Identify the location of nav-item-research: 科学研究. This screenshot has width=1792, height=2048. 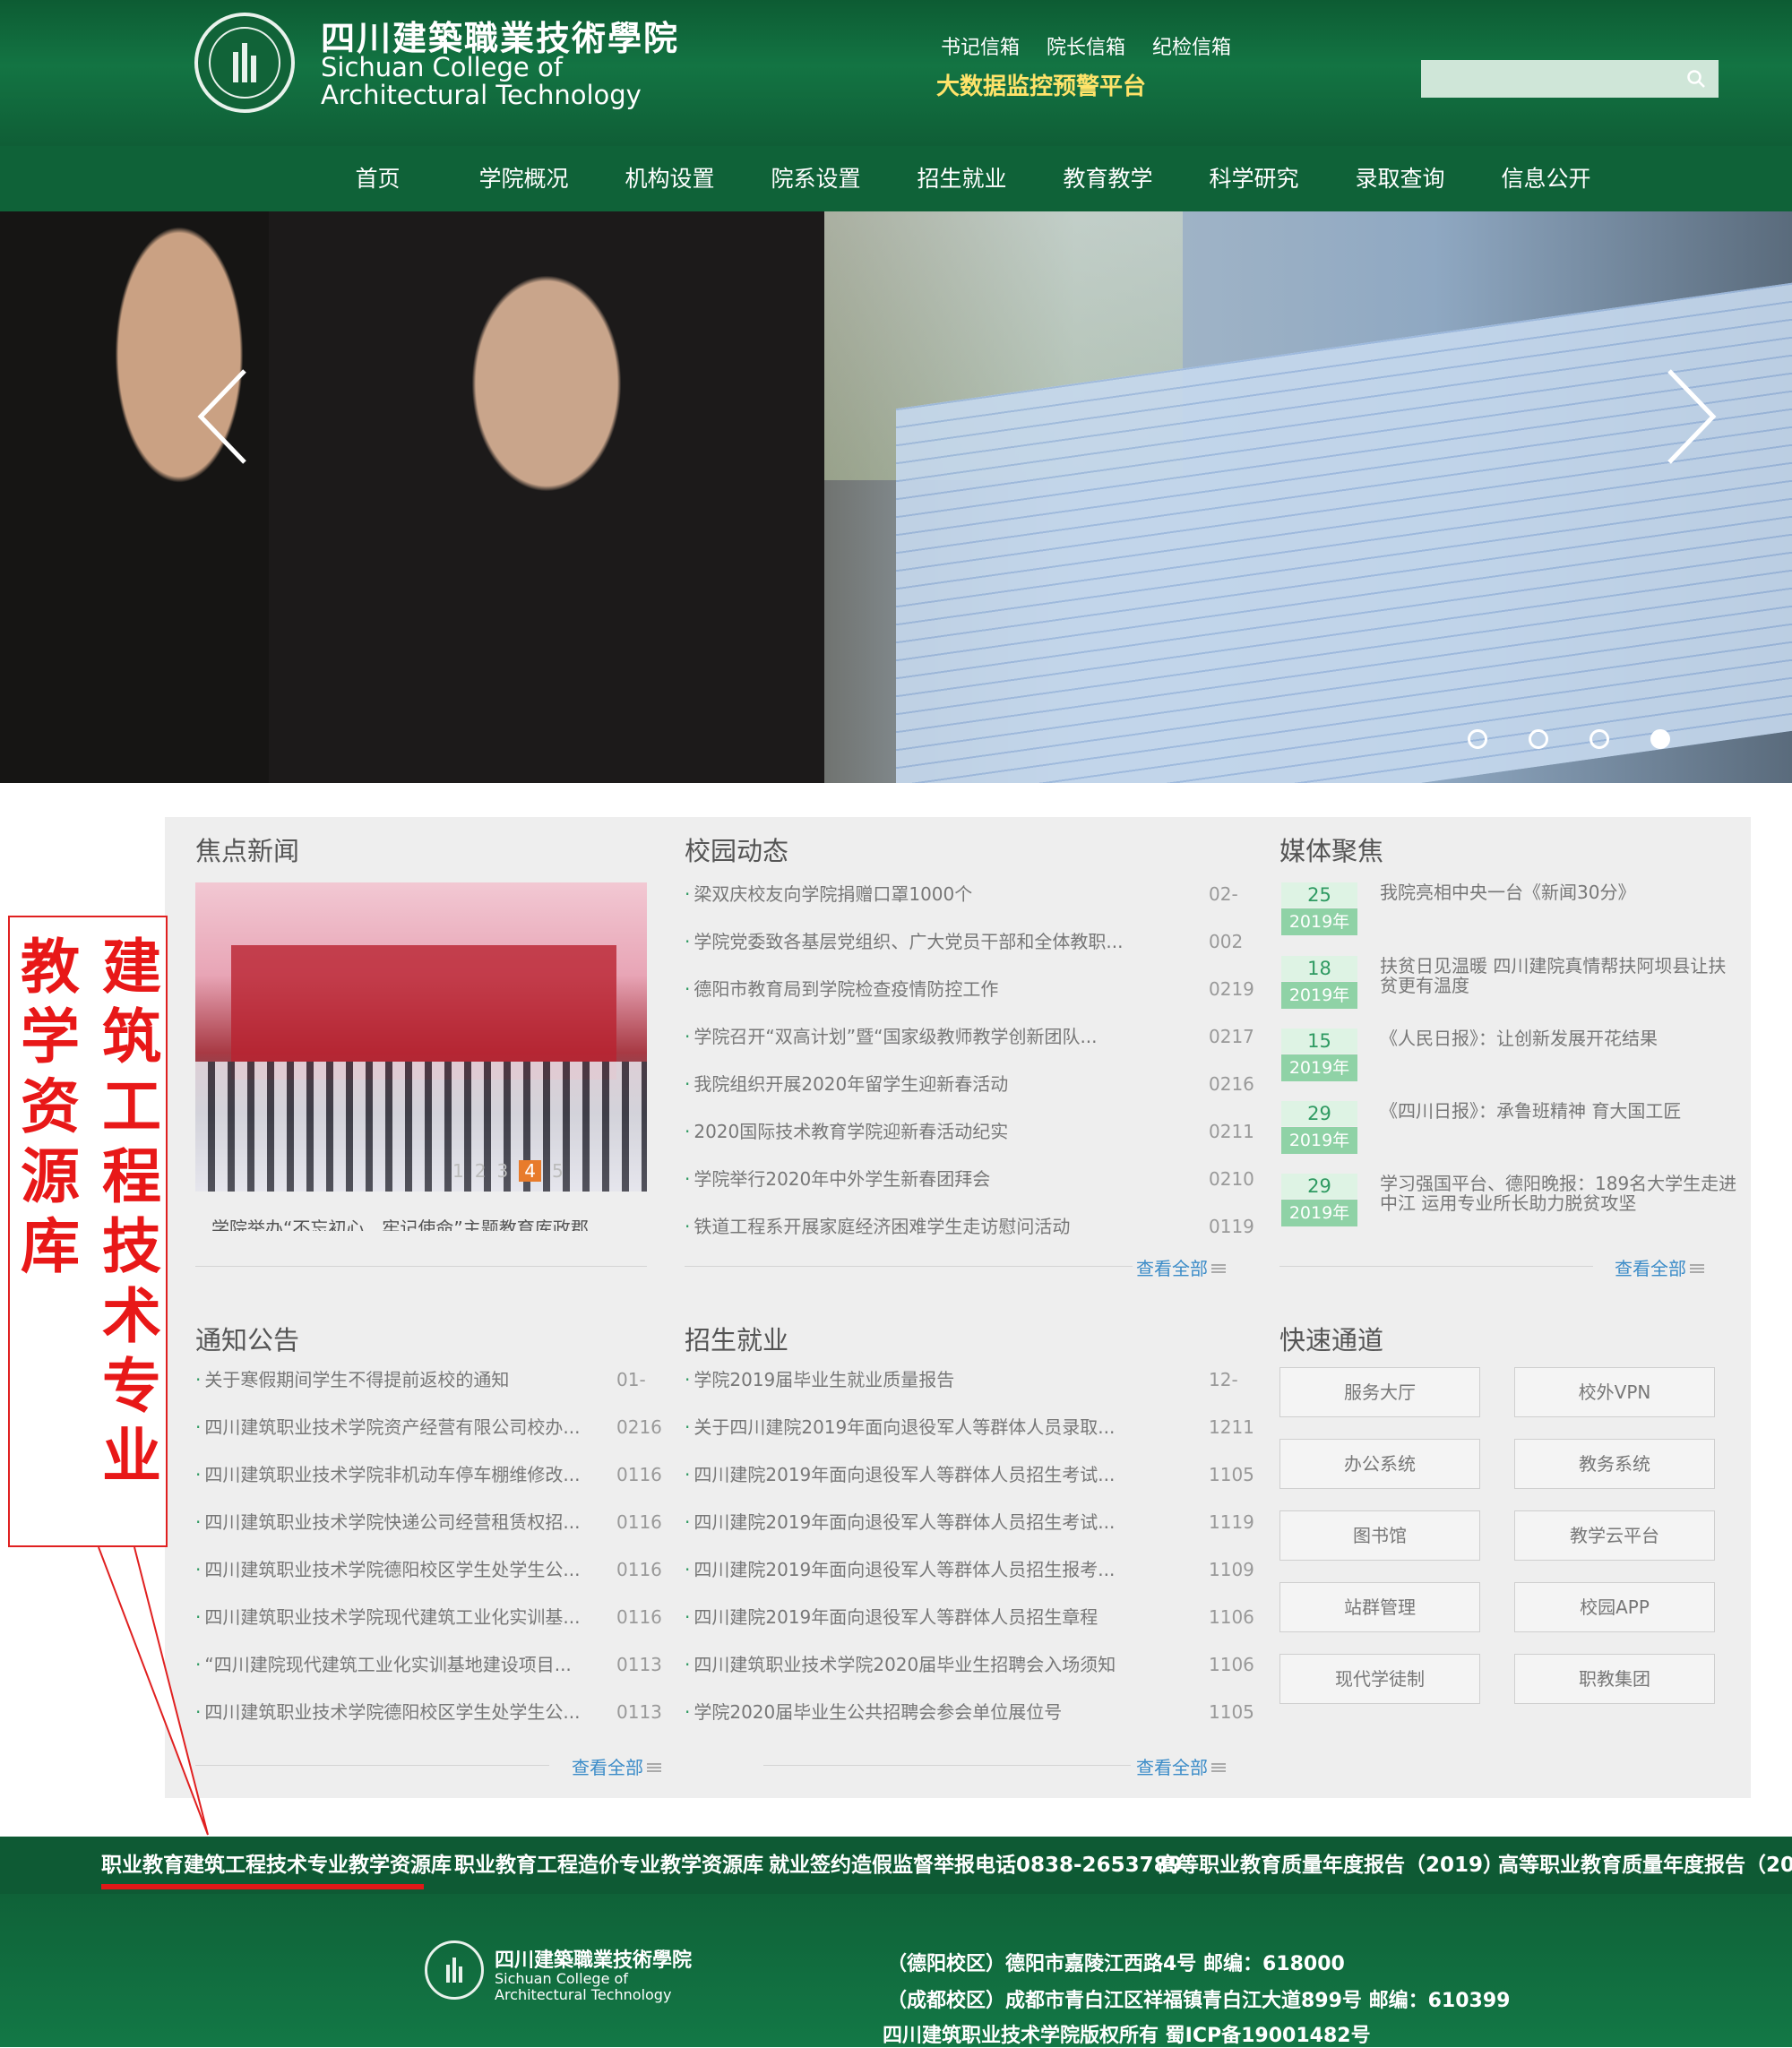
(1254, 178).